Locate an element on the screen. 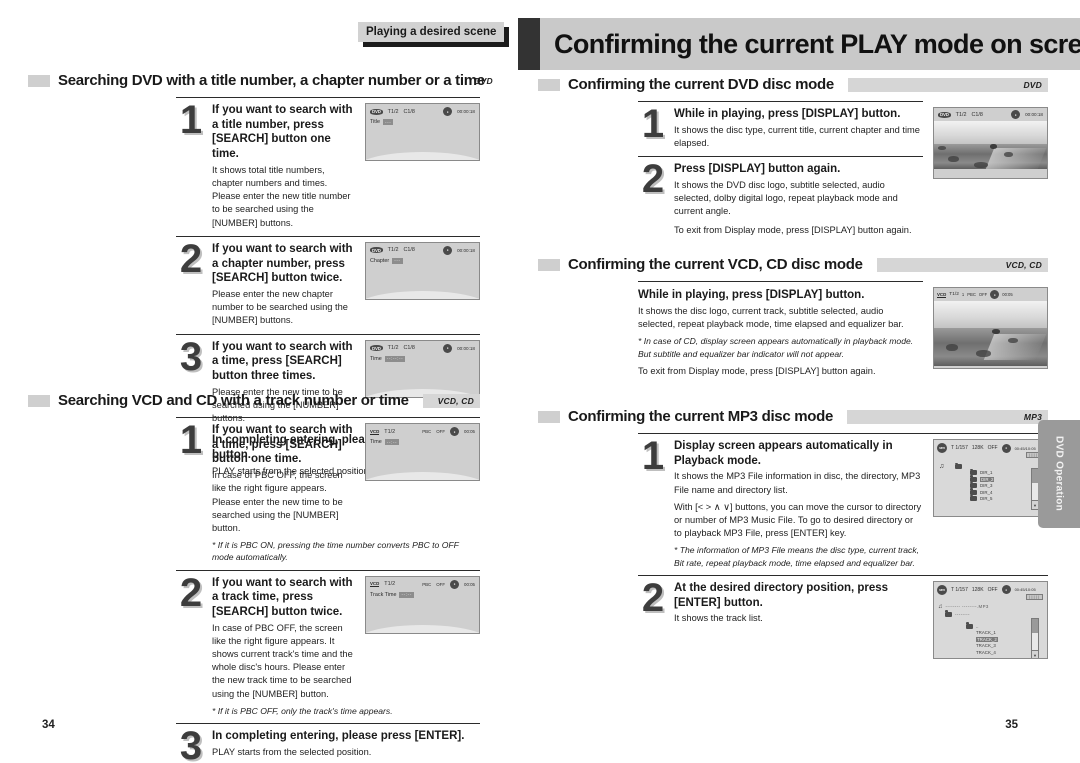 Image resolution: width=1080 pixels, height=763 pixels. list-item-selected: TRACK_2 is located at coordinates (982, 639).